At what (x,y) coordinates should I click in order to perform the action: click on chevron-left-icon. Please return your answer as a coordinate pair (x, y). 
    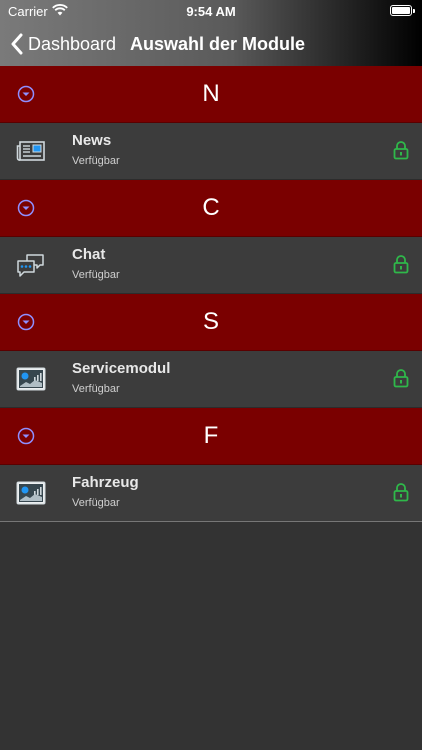
    Looking at the image, I should click on (17, 44).